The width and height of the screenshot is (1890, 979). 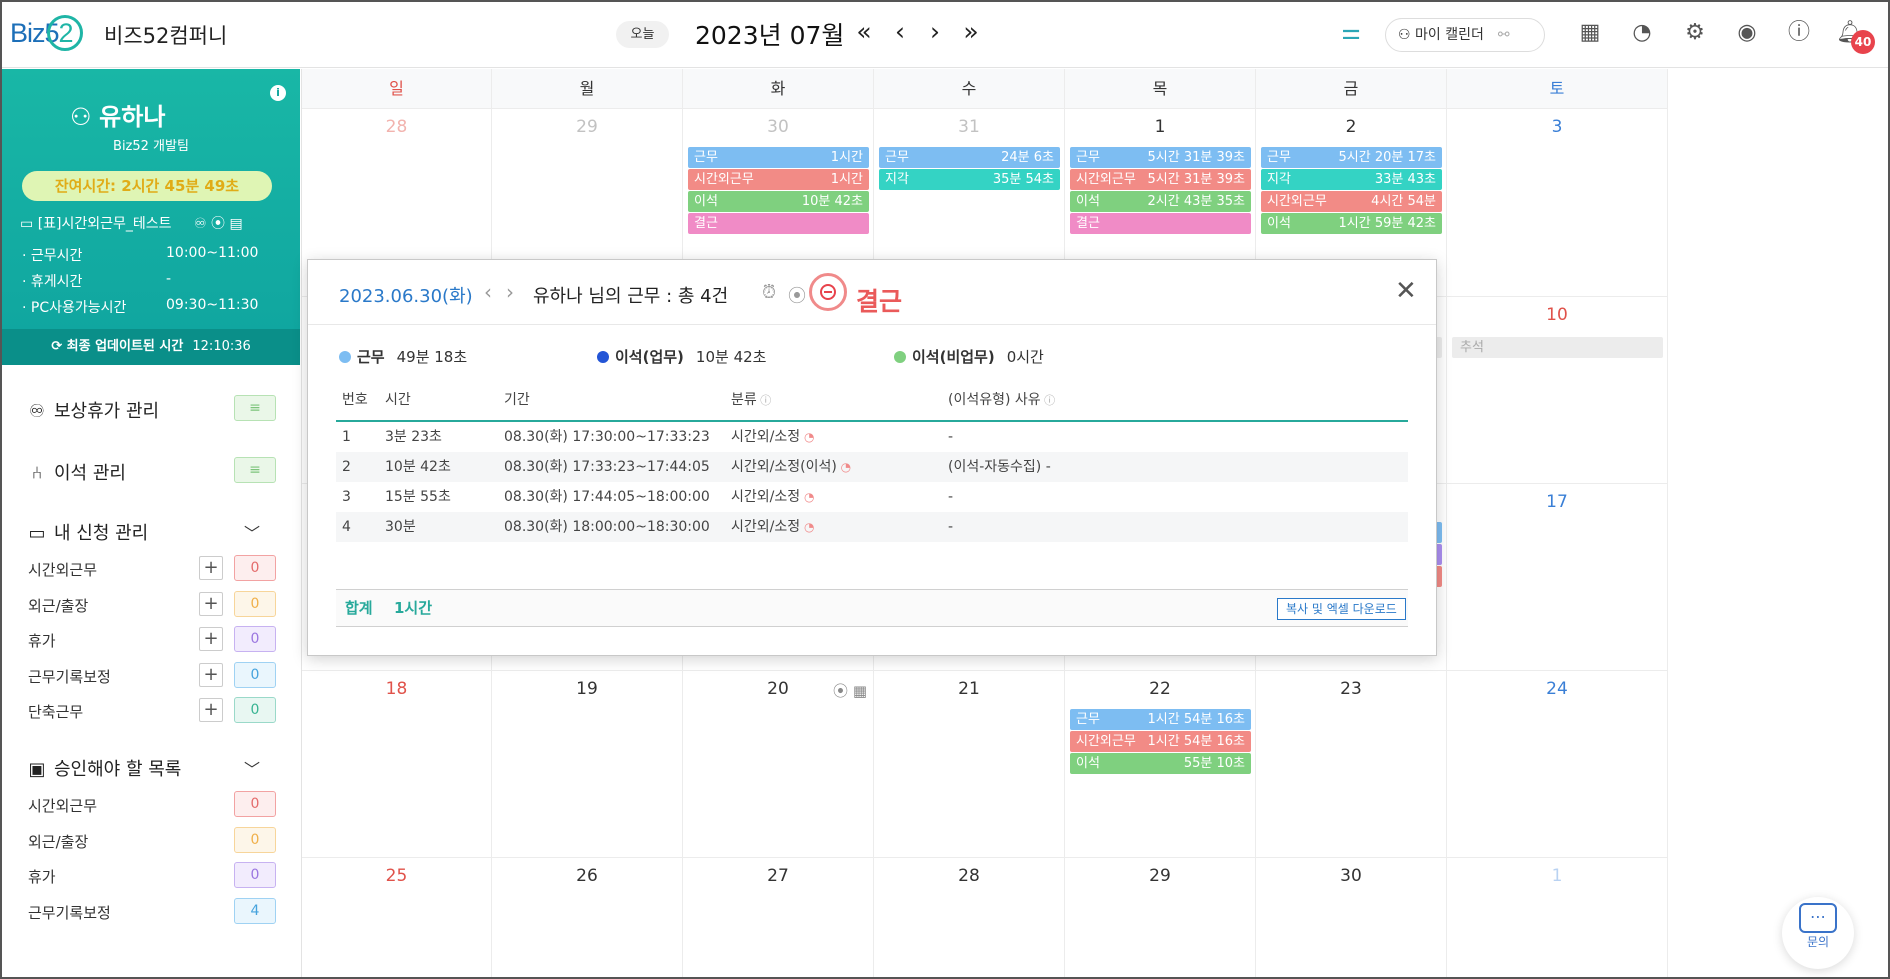 I want to click on day-cell: 18, so click(x=397, y=764).